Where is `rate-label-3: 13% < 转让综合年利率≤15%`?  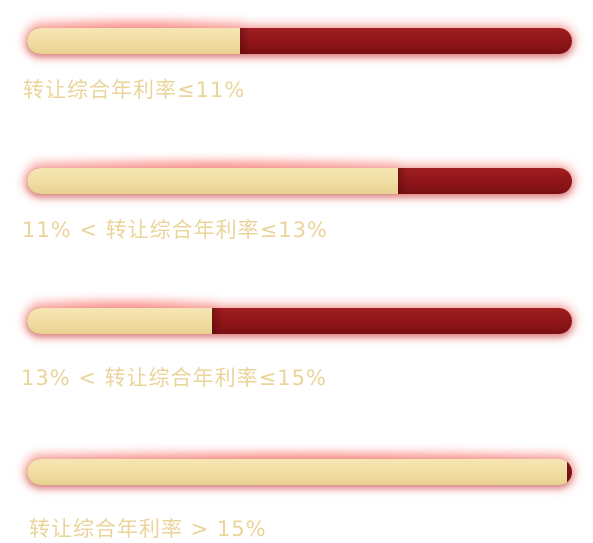 rate-label-3: 13% < 转让综合年利率≤15% is located at coordinates (174, 378).